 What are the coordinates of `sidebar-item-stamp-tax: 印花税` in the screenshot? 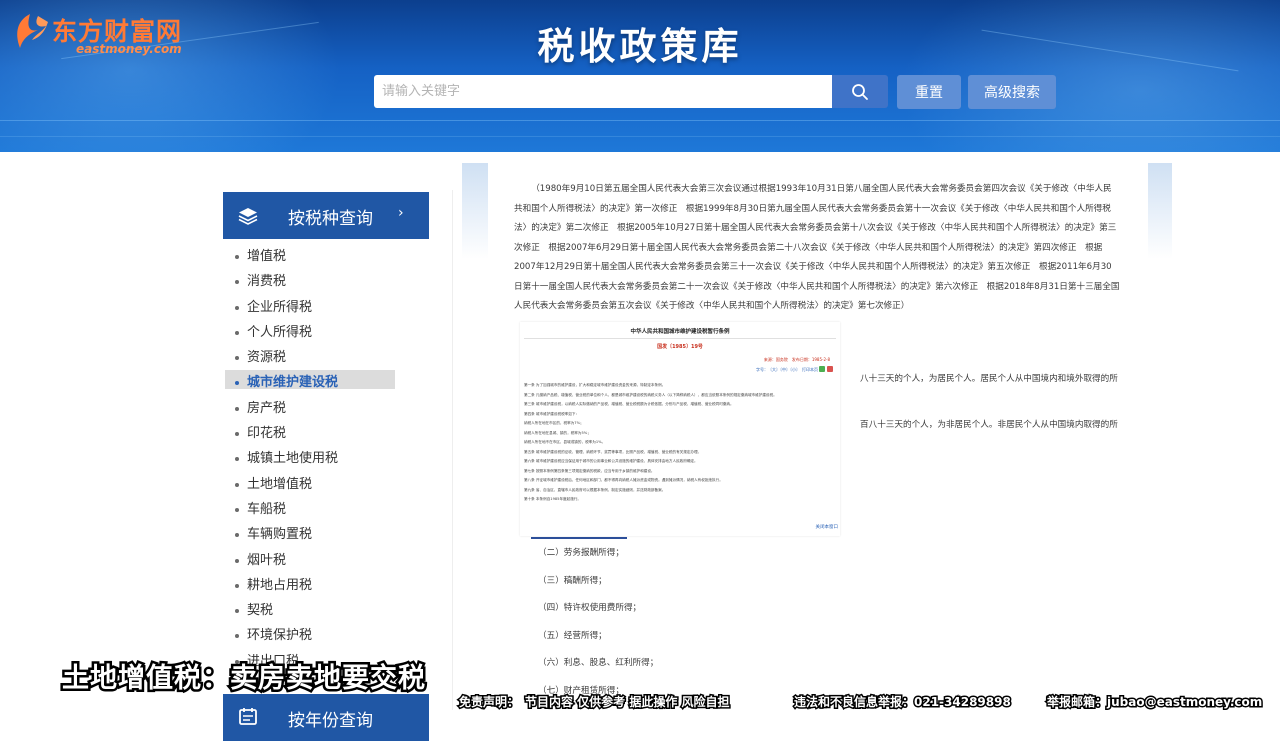 It's located at (326, 433).